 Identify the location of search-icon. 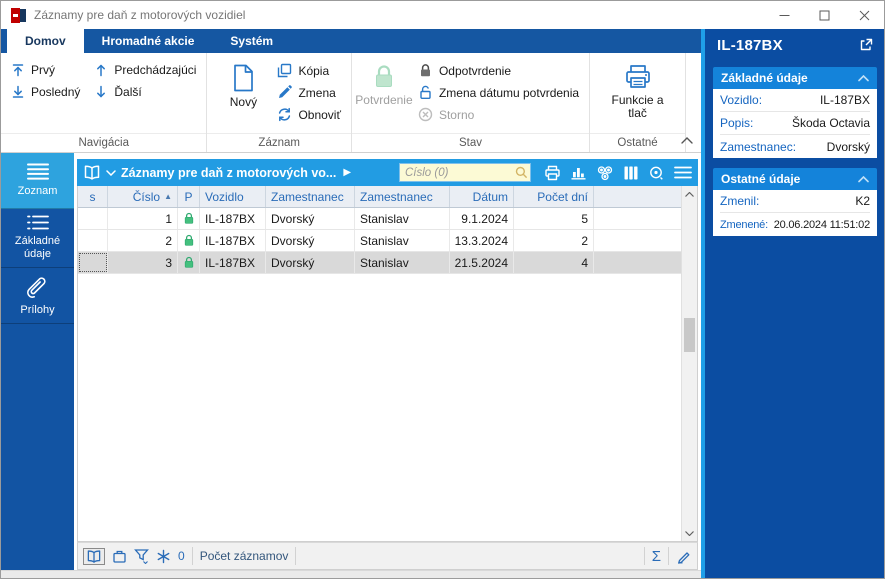
(521, 172).